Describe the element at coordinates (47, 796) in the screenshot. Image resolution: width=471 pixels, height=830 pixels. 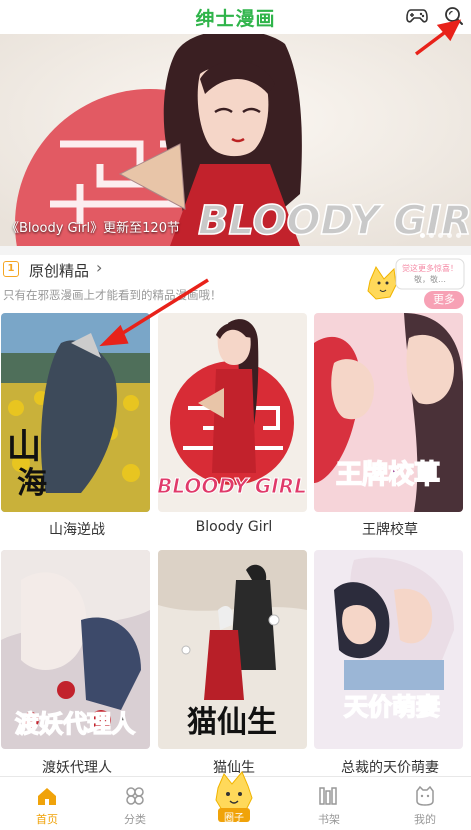
I see `home-icon` at that location.